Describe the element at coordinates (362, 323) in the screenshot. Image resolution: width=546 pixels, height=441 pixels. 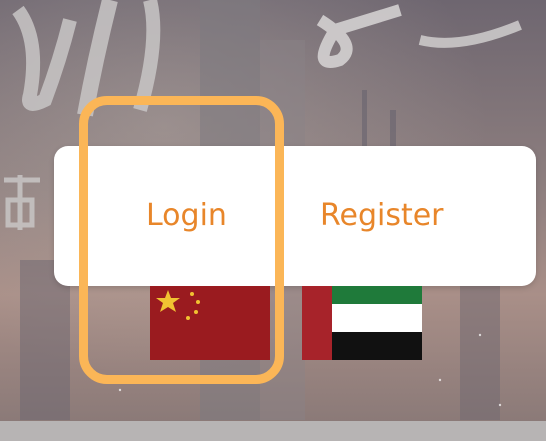
I see `uae-flag-icon` at that location.